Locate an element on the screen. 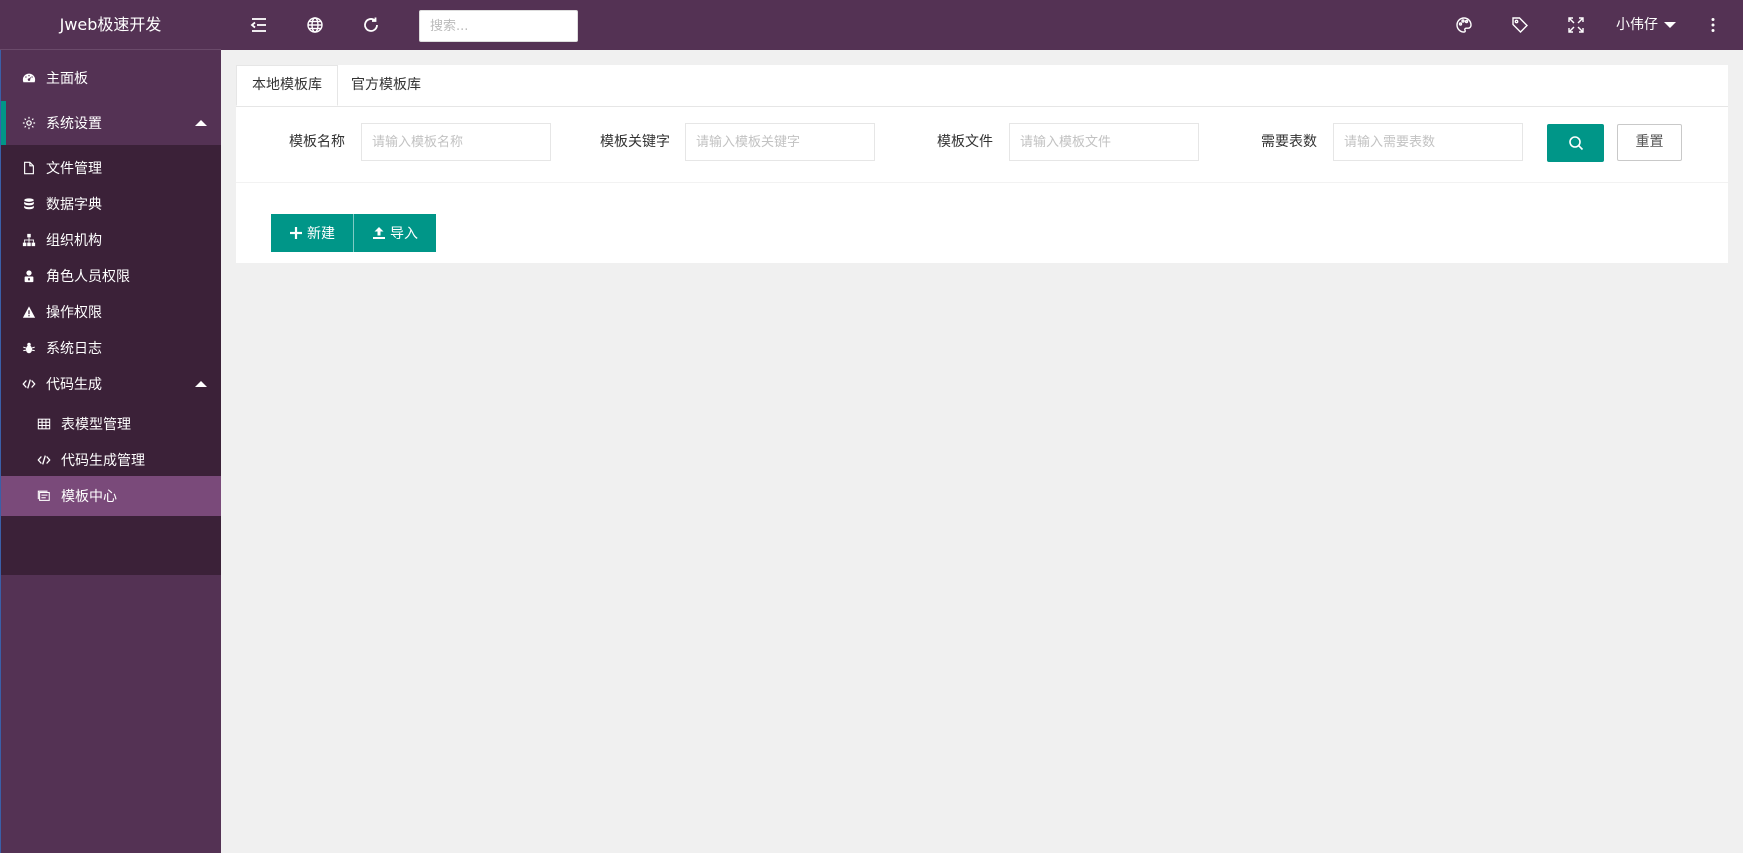 This screenshot has width=1743, height=853. search-button is located at coordinates (1575, 143).